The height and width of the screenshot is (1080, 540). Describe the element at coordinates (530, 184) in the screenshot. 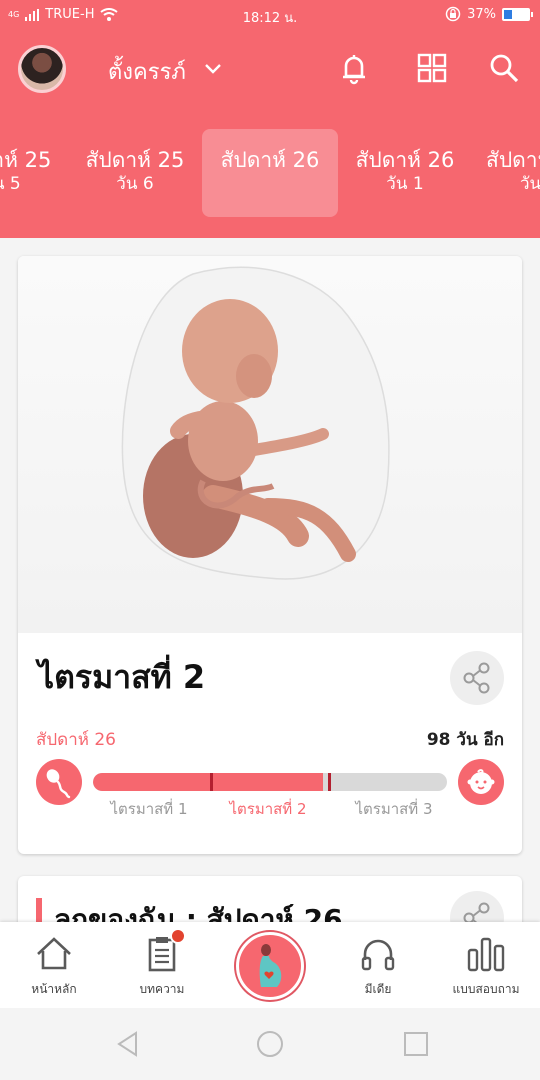

I see `tab-day-label: วัน` at that location.